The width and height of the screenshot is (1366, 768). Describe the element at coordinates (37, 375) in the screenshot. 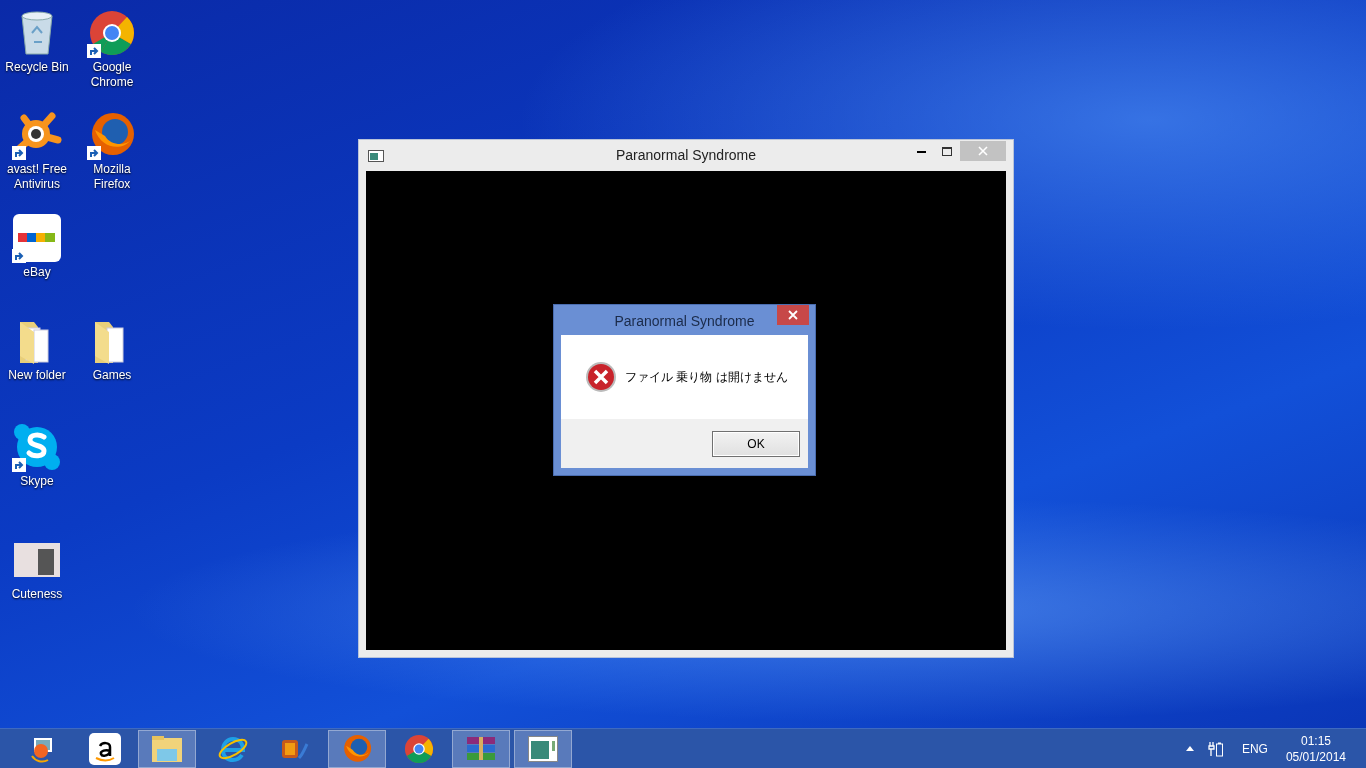

I see `icon-label: New folder` at that location.